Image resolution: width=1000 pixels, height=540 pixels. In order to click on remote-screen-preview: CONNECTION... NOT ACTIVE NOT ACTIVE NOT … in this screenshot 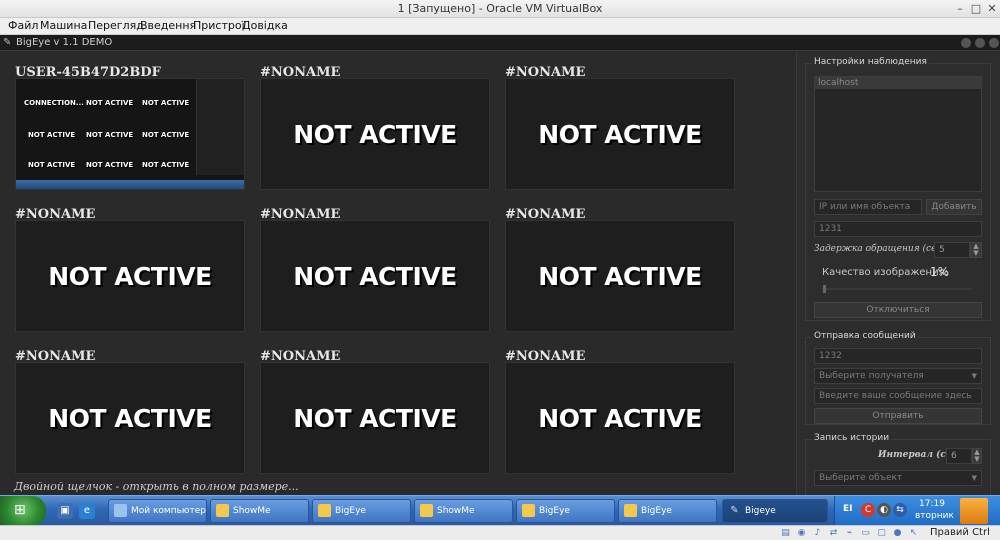, I will do `click(130, 134)`.